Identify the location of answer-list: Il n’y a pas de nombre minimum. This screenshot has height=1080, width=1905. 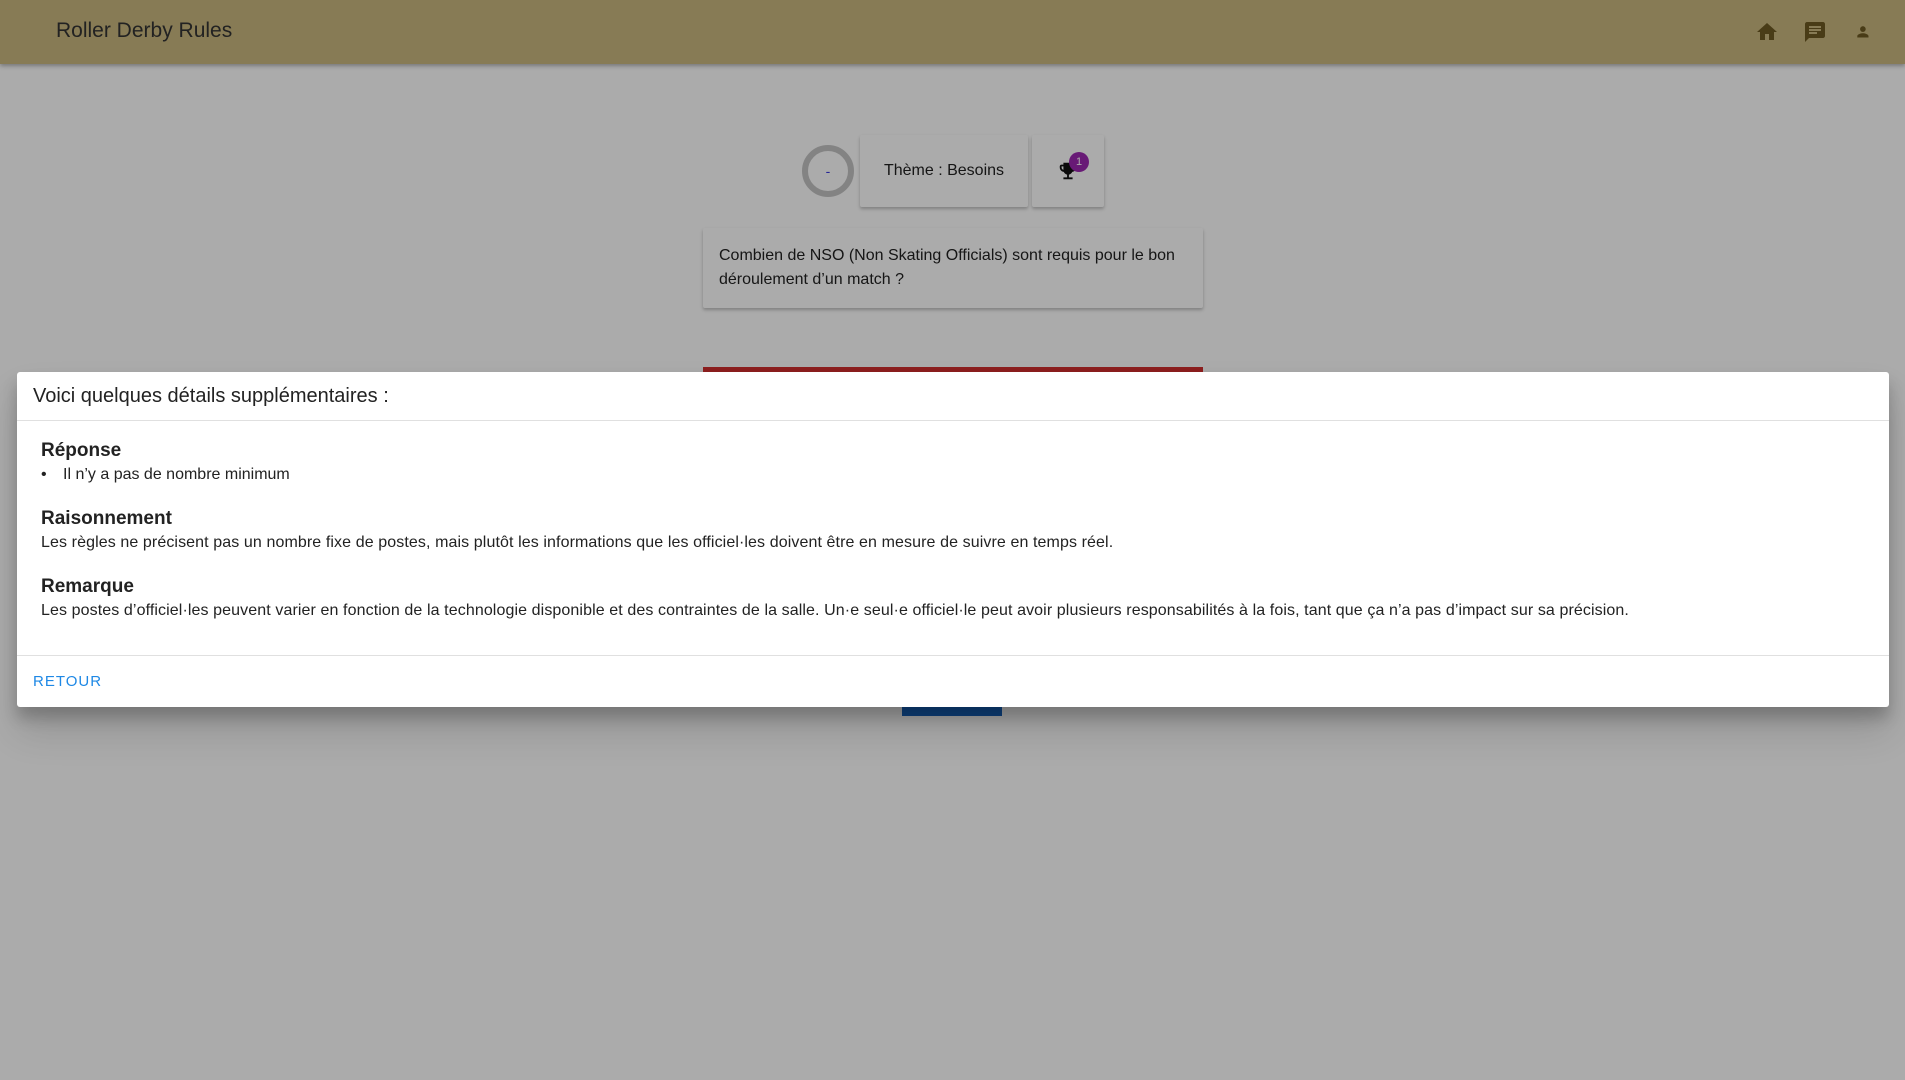
(953, 475).